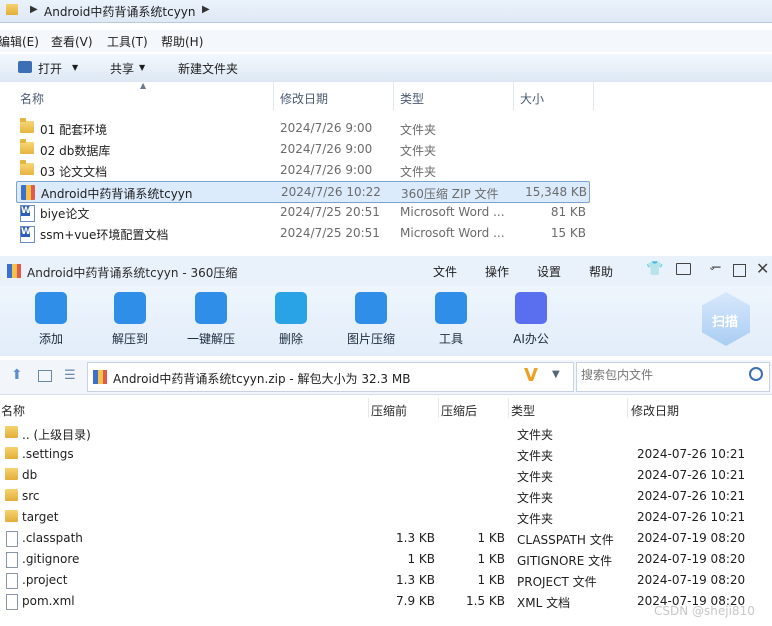  Describe the element at coordinates (51, 319) in the screenshot. I see `add-button: 添加` at that location.